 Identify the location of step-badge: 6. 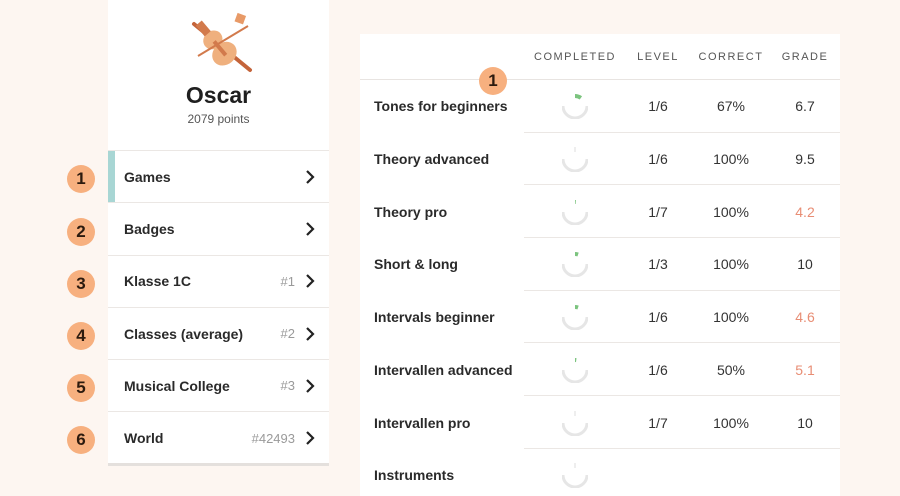
(81, 440).